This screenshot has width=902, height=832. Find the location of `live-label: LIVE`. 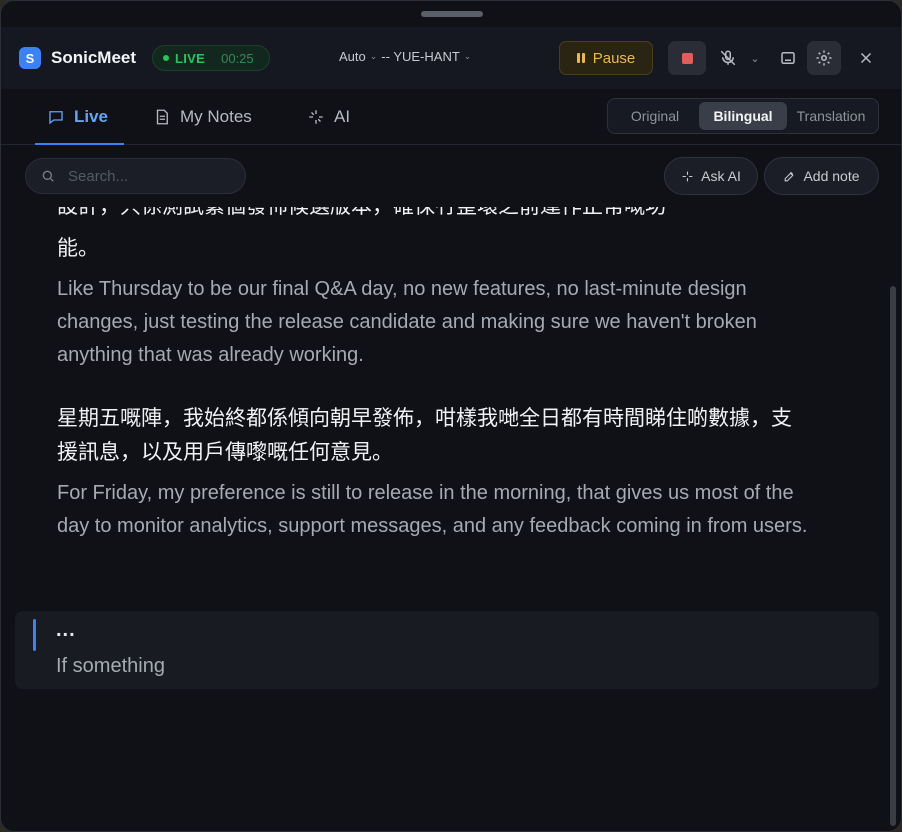

live-label: LIVE is located at coordinates (190, 58).